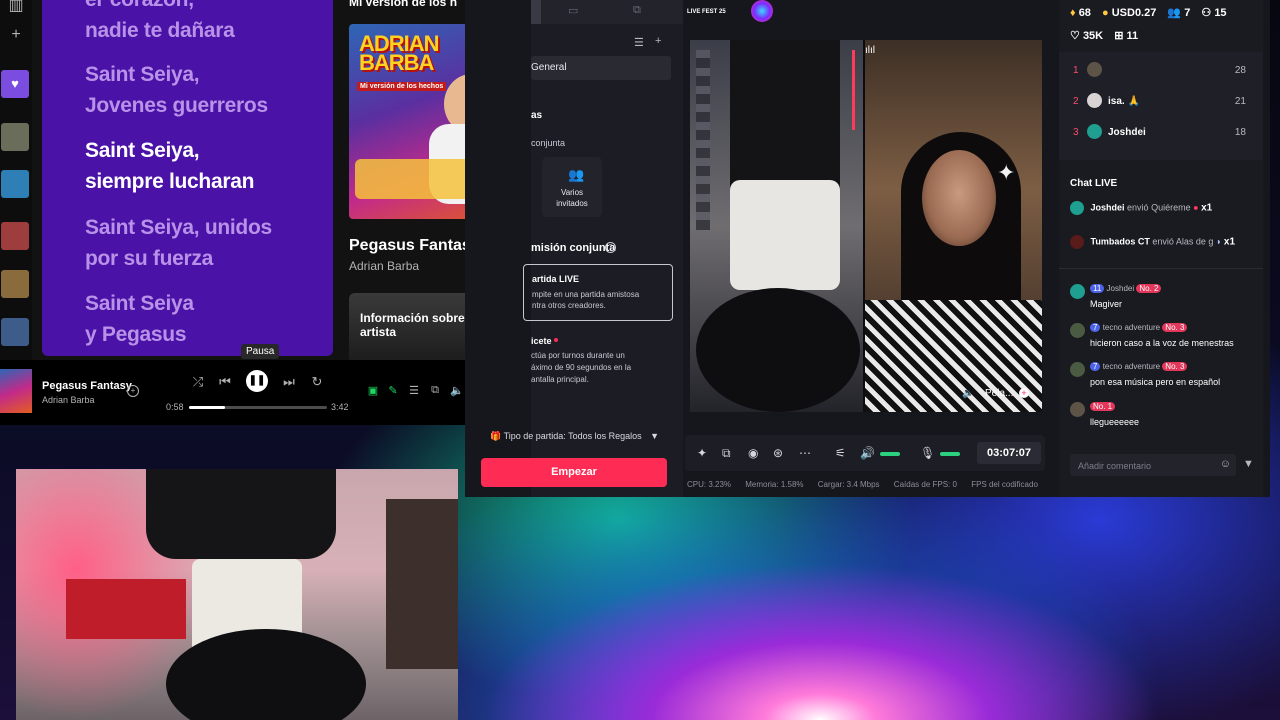  Describe the element at coordinates (572, 198) in the screenshot. I see `multi-guest-label: Varios invitados` at that location.